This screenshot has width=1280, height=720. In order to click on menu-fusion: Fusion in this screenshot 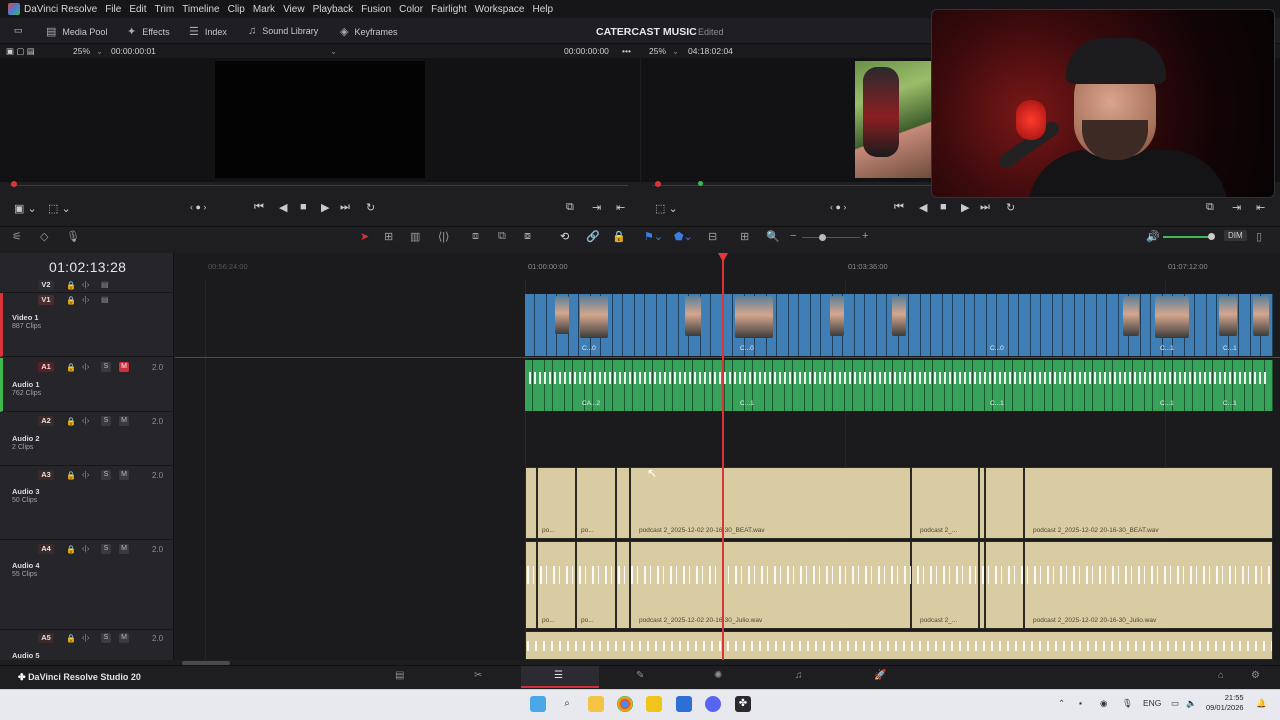, I will do `click(376, 9)`.